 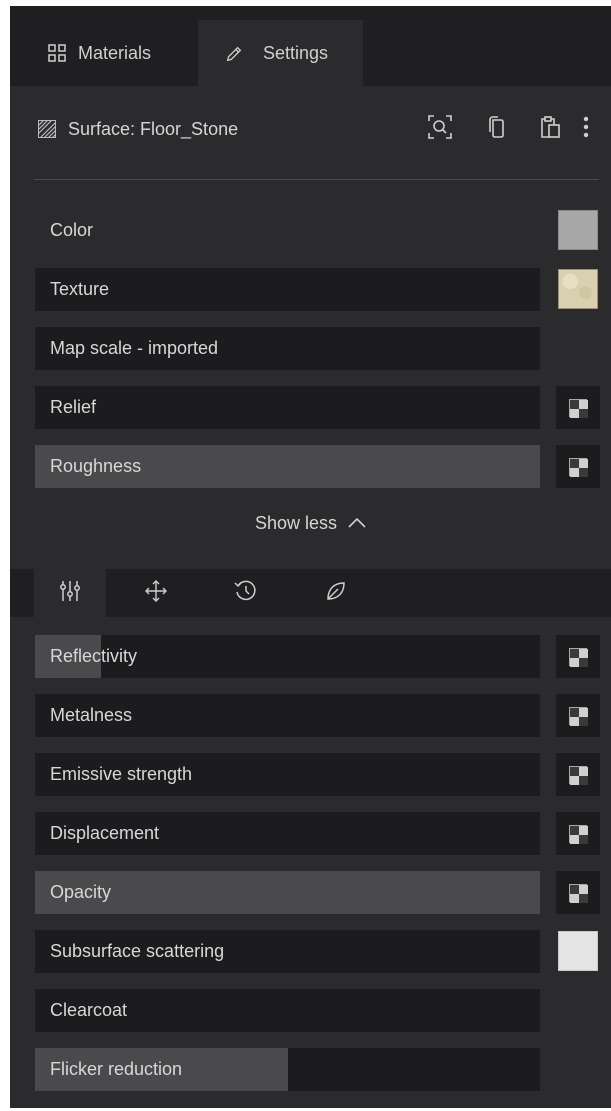 What do you see at coordinates (287, 407) in the screenshot?
I see `property-relief-row: Relief` at bounding box center [287, 407].